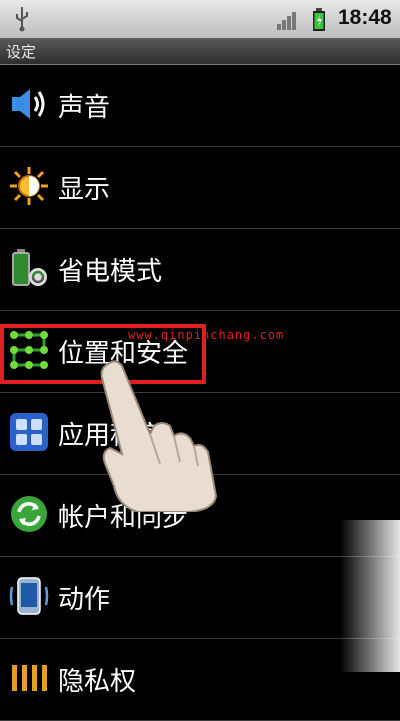  Describe the element at coordinates (200, 19) in the screenshot. I see `status-bar: 18:48` at that location.